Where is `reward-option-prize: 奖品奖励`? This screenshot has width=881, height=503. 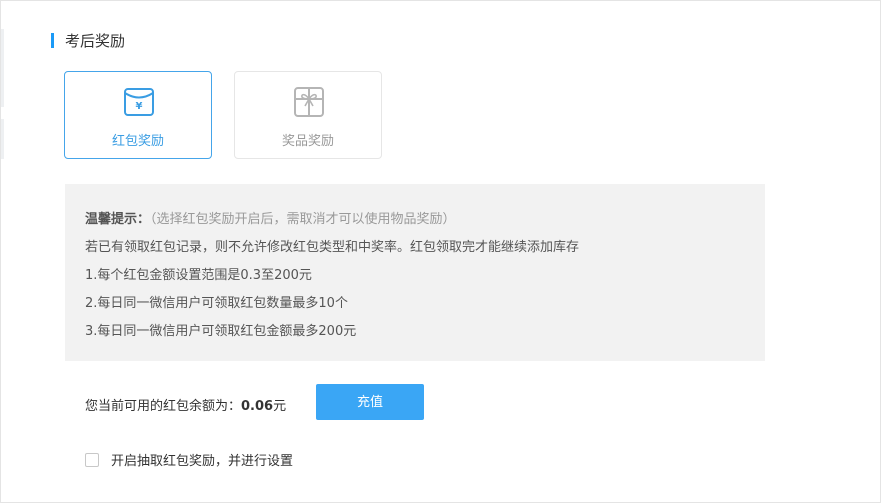 reward-option-prize: 奖品奖励 is located at coordinates (308, 115).